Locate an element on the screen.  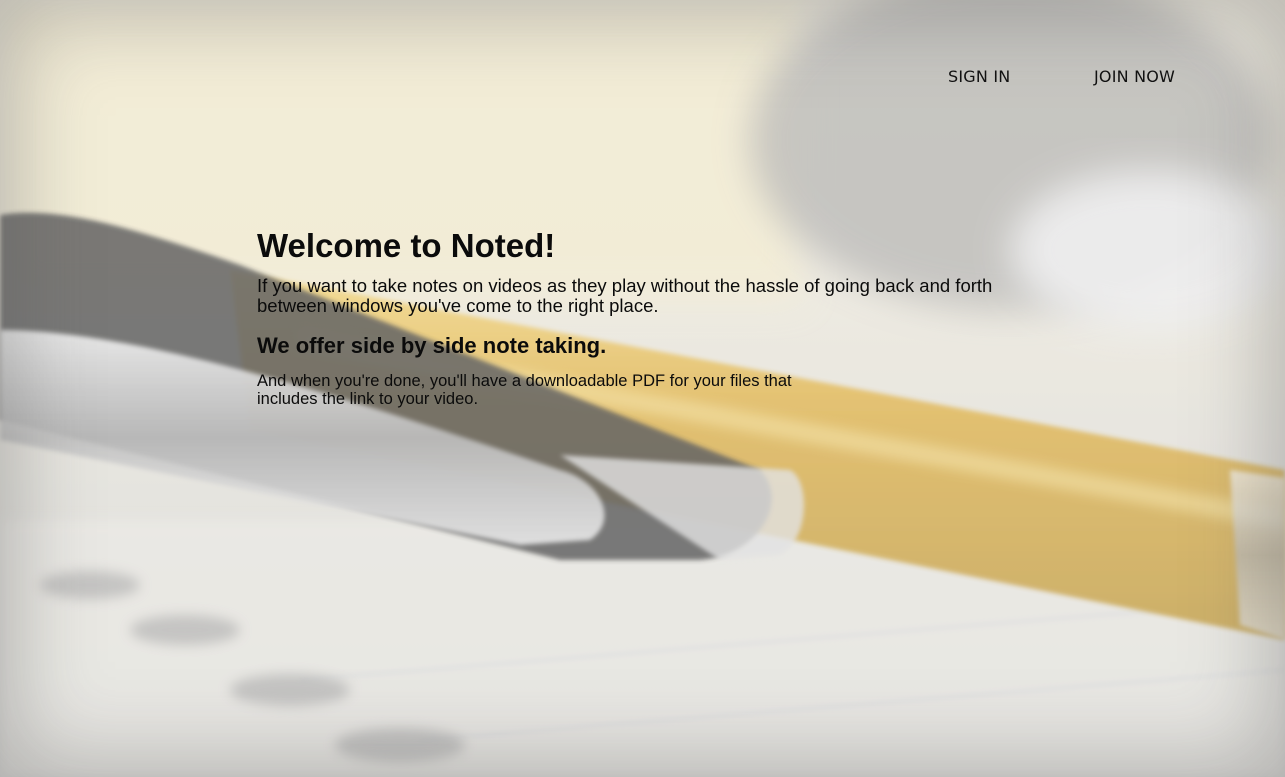
feature-heading: We offer side by side note taking. is located at coordinates (432, 345).